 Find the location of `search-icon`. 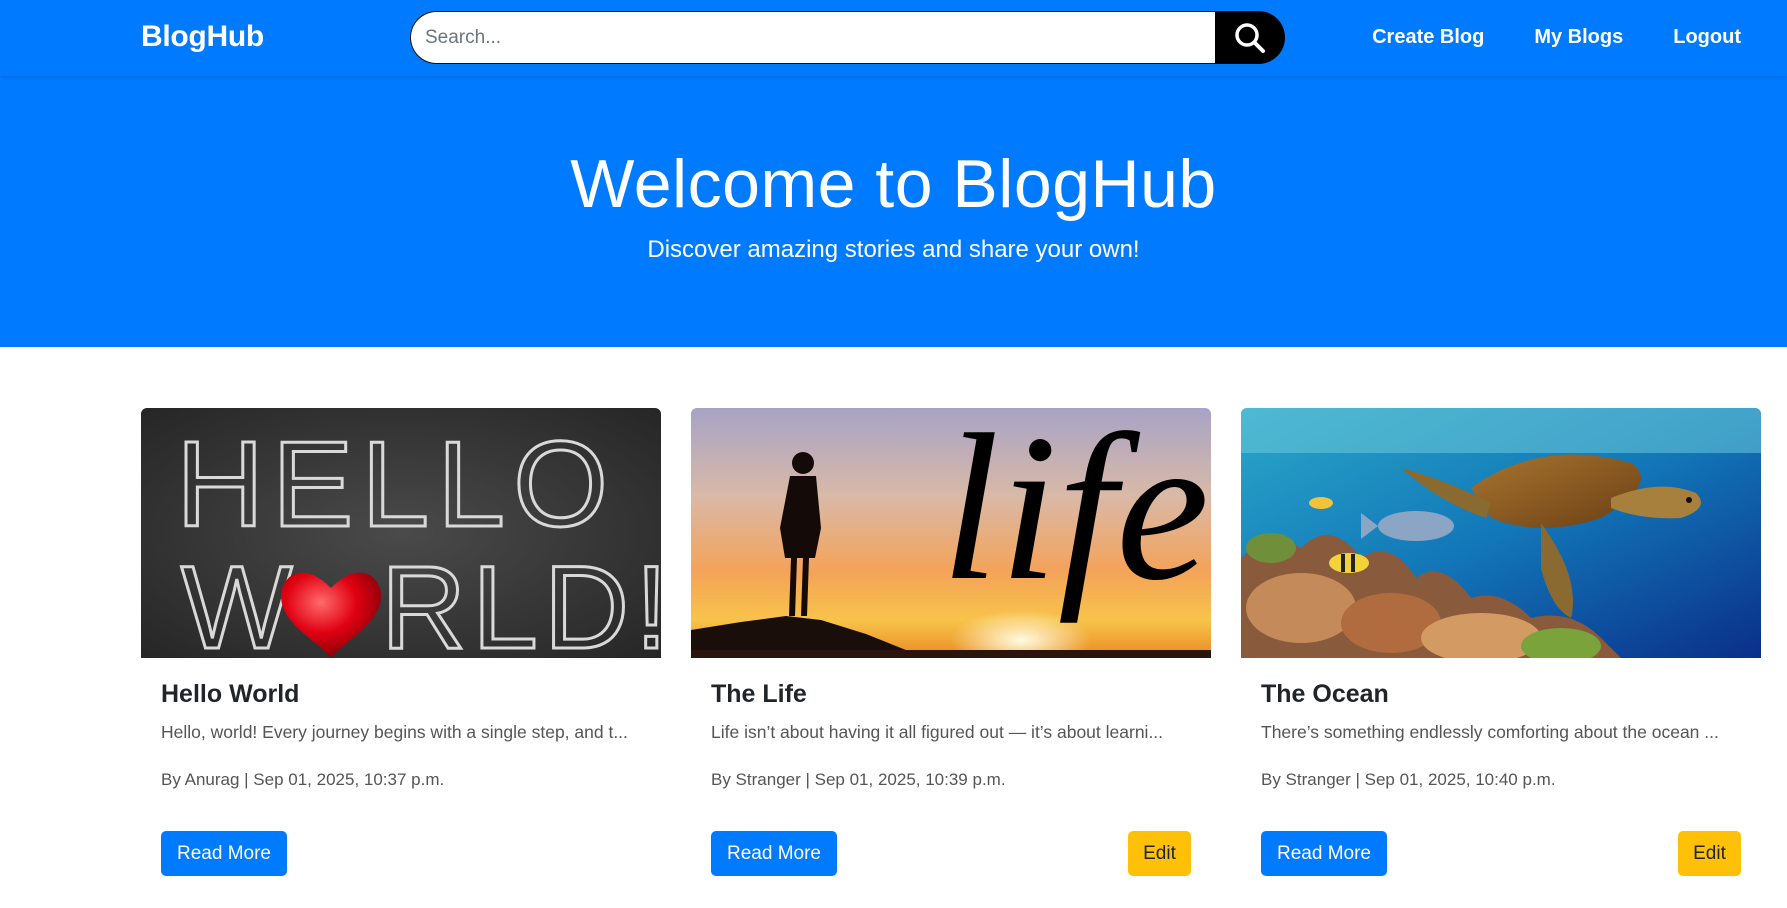

search-icon is located at coordinates (1250, 37).